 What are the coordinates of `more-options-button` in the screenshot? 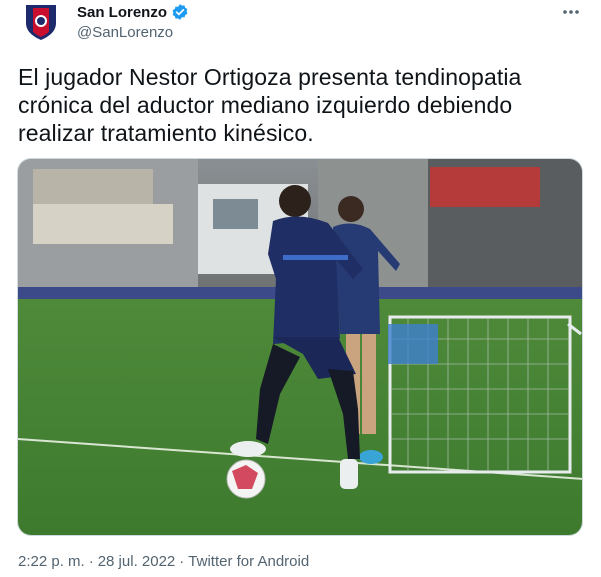 It's located at (571, 12).